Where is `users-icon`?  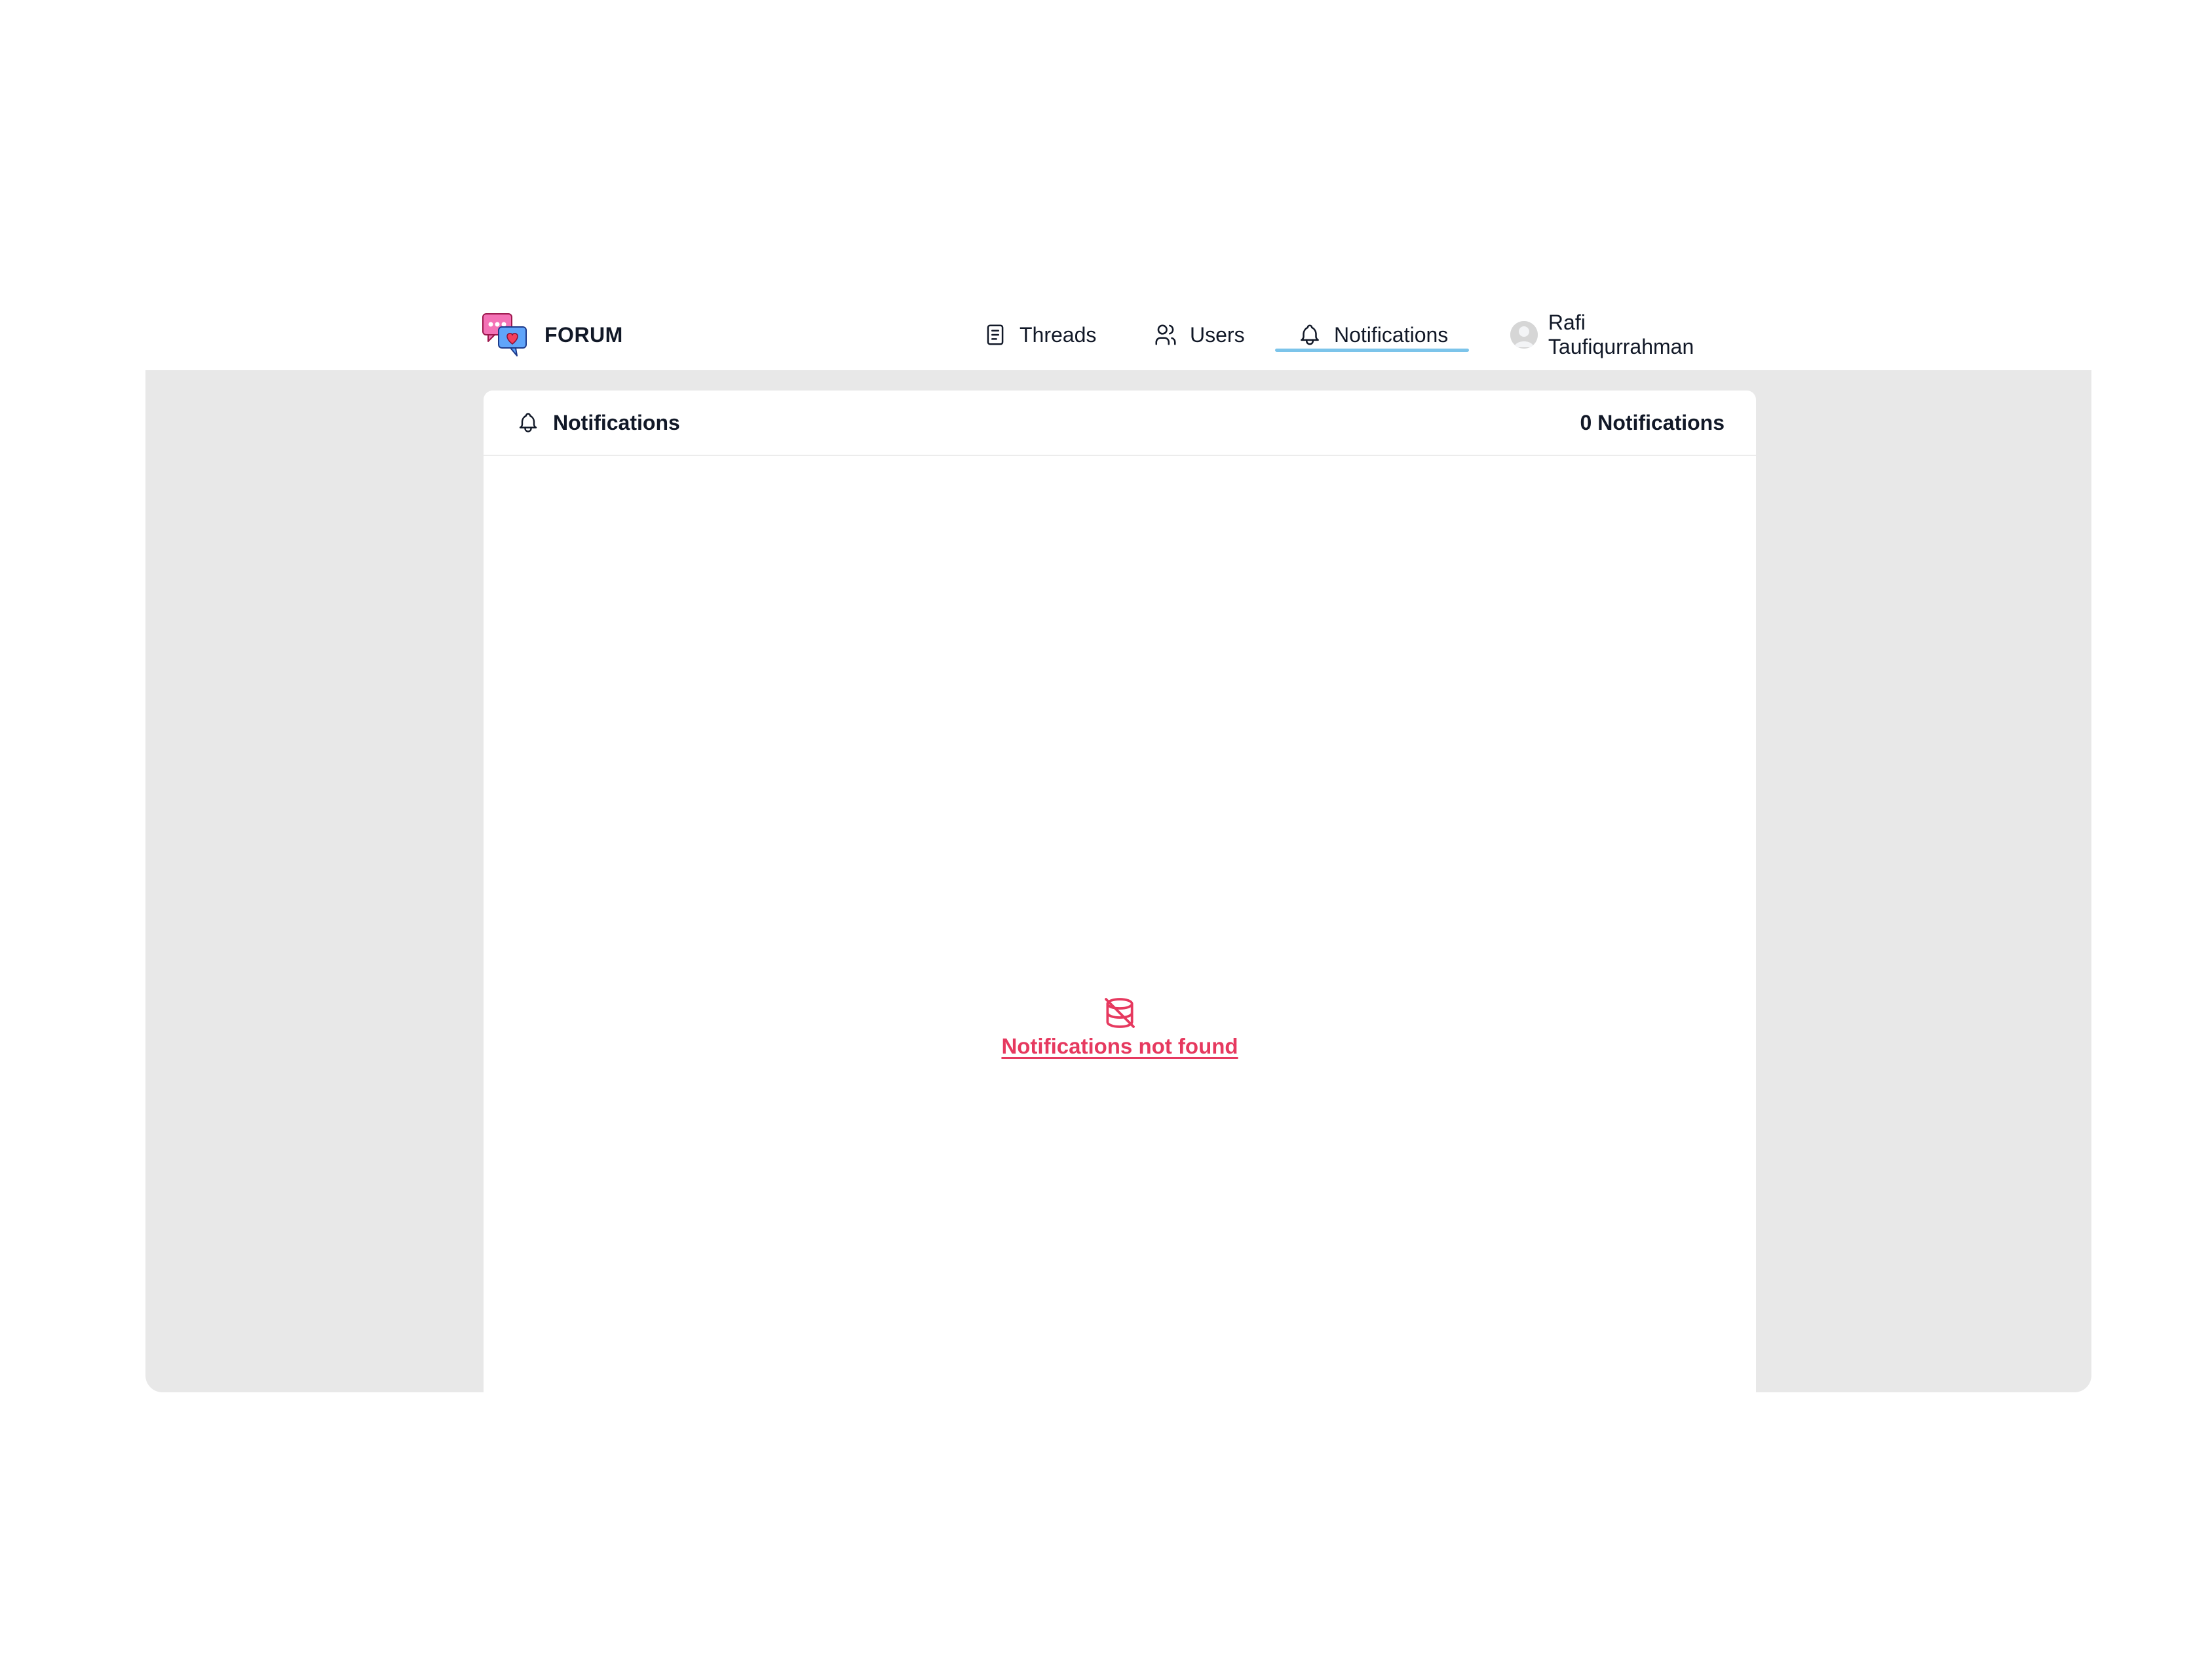
users-icon is located at coordinates (1166, 334).